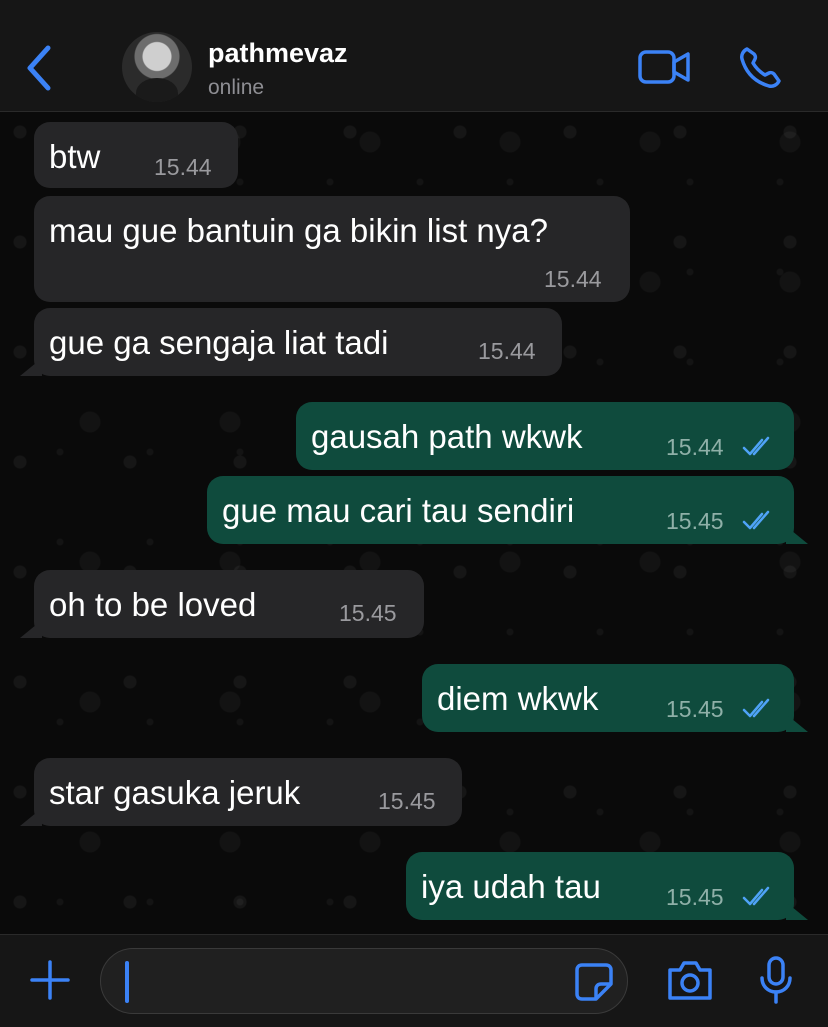 This screenshot has width=828, height=1027. I want to click on message-text: oh to be loved, so click(153, 604).